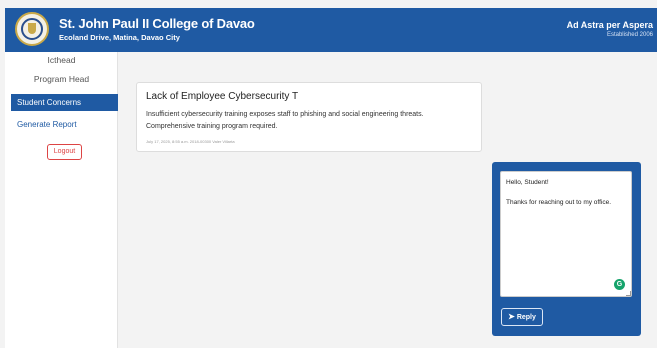 This screenshot has height=348, width=657. I want to click on logout-button: Logout, so click(64, 152).